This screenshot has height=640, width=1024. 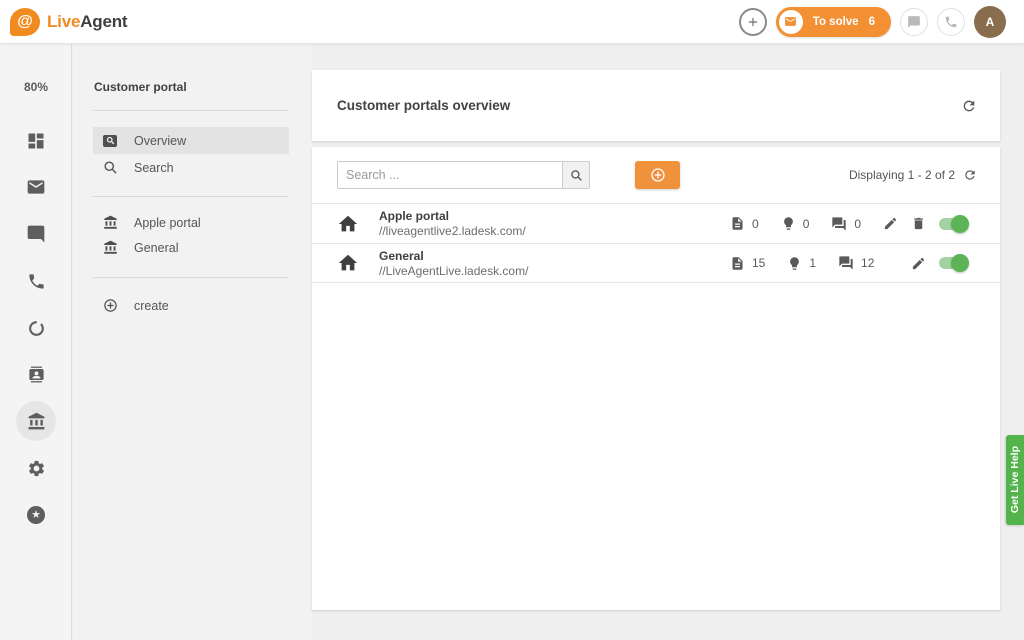 What do you see at coordinates (871, 21) in the screenshot?
I see `to-solve-count: 6` at bounding box center [871, 21].